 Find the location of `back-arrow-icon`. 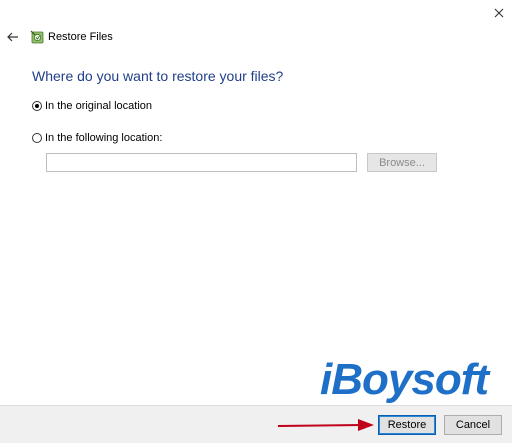

back-arrow-icon is located at coordinates (12, 37).